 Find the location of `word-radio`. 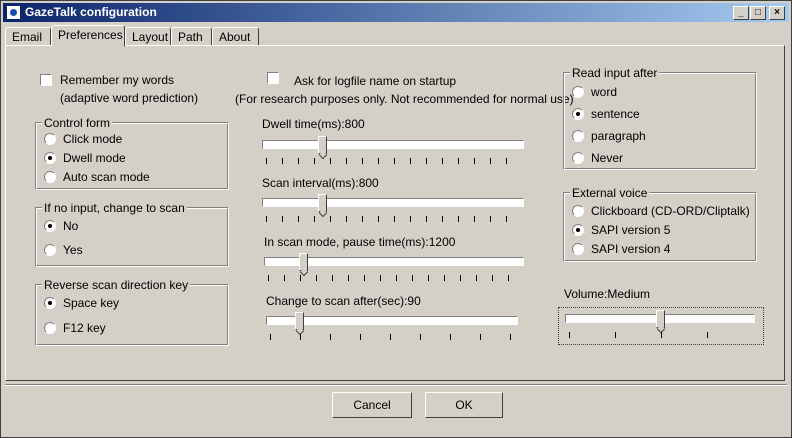

word-radio is located at coordinates (578, 92).